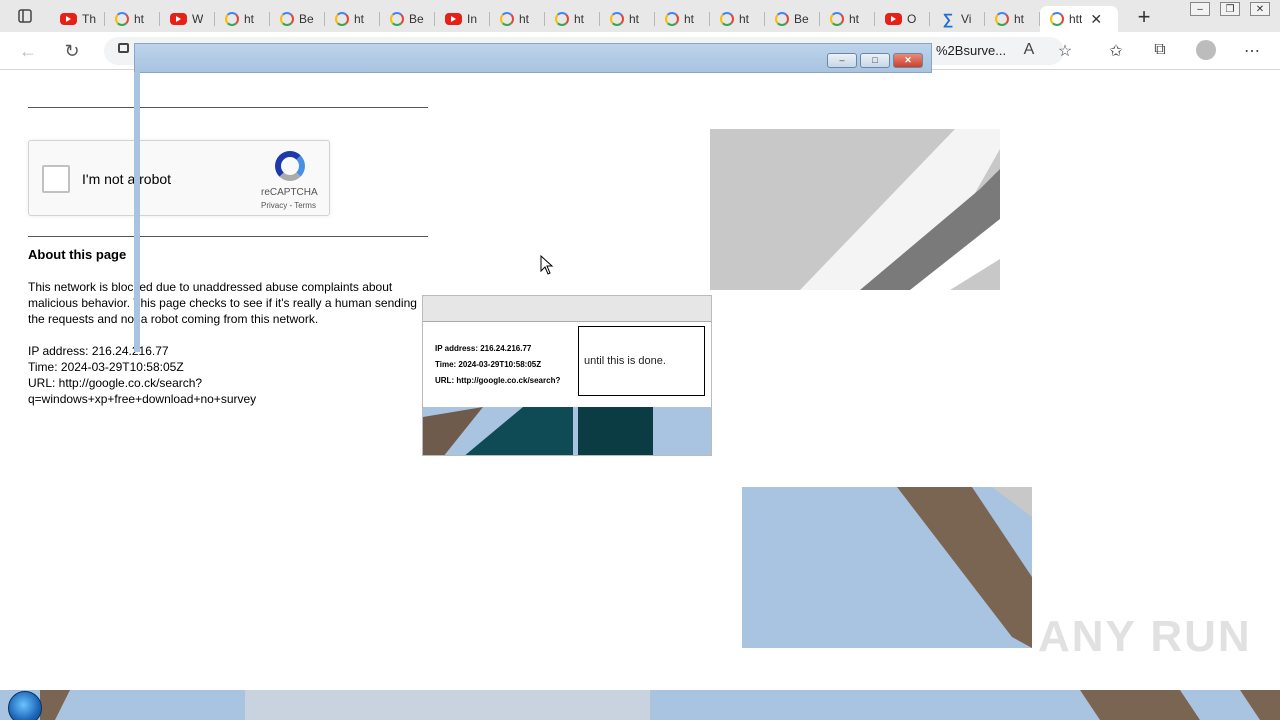  I want to click on window-controls: – ❐ ✕, so click(1230, 9).